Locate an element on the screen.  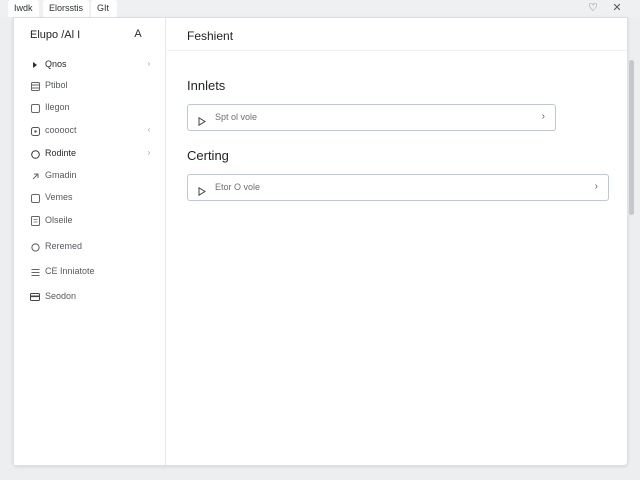
row-certing: Etor O vole › is located at coordinates (398, 187).